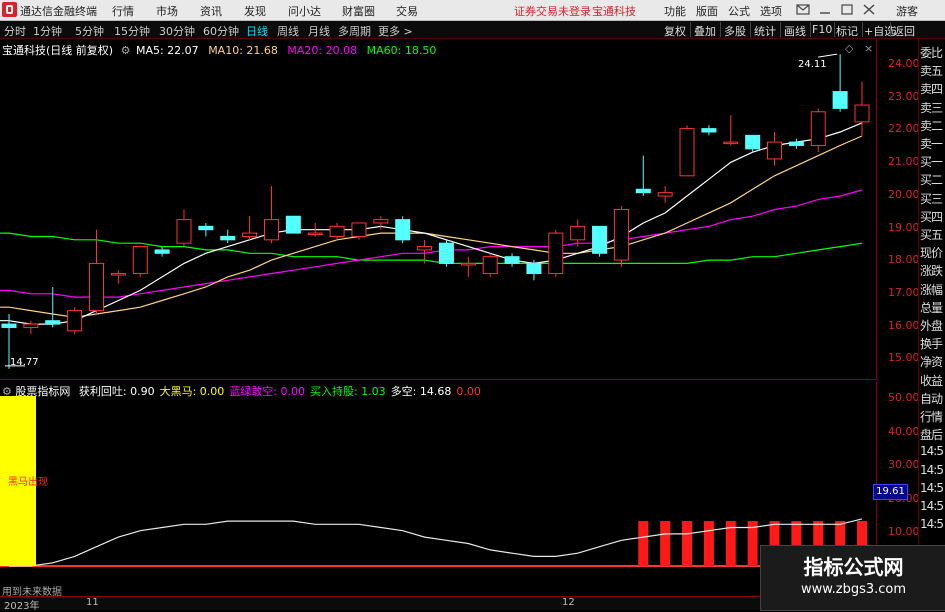 Image resolution: width=945 pixels, height=612 pixels. Describe the element at coordinates (931, 380) in the screenshot. I see `side-panel-item: 收益` at that location.